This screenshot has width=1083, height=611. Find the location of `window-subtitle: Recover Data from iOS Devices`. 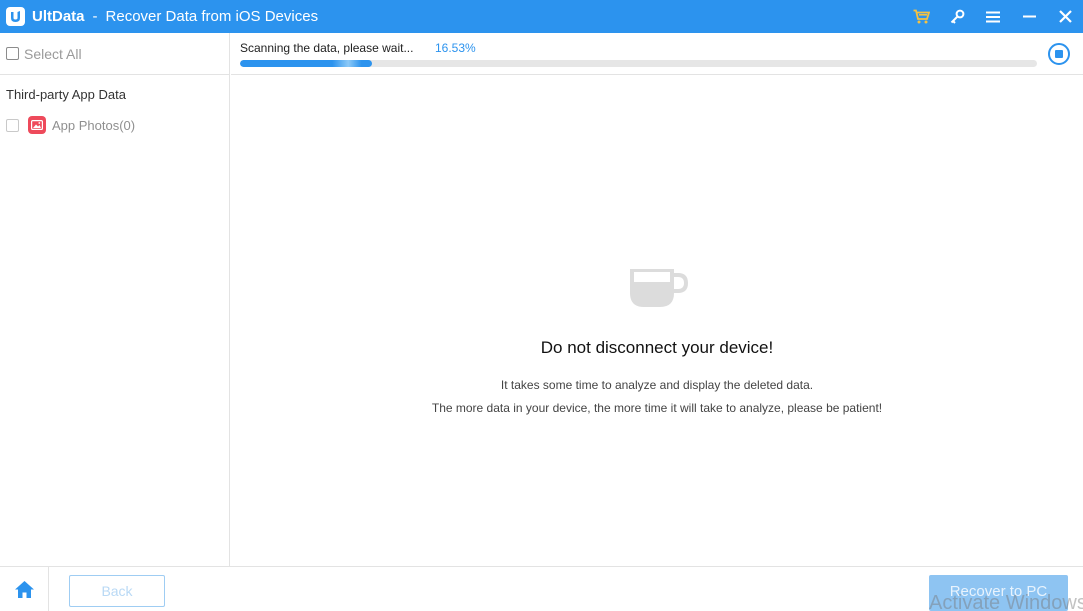

window-subtitle: Recover Data from iOS Devices is located at coordinates (212, 16).